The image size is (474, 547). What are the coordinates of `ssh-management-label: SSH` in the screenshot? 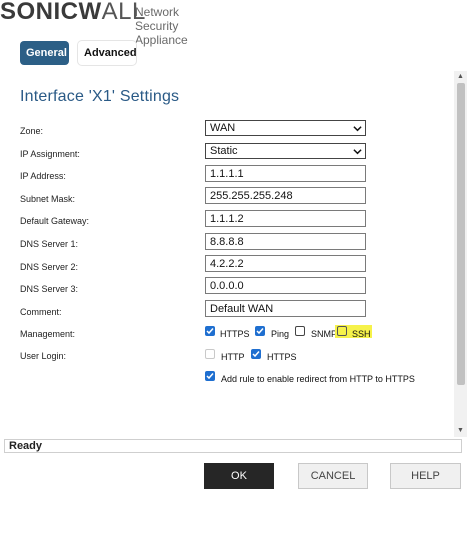 It's located at (361, 334).